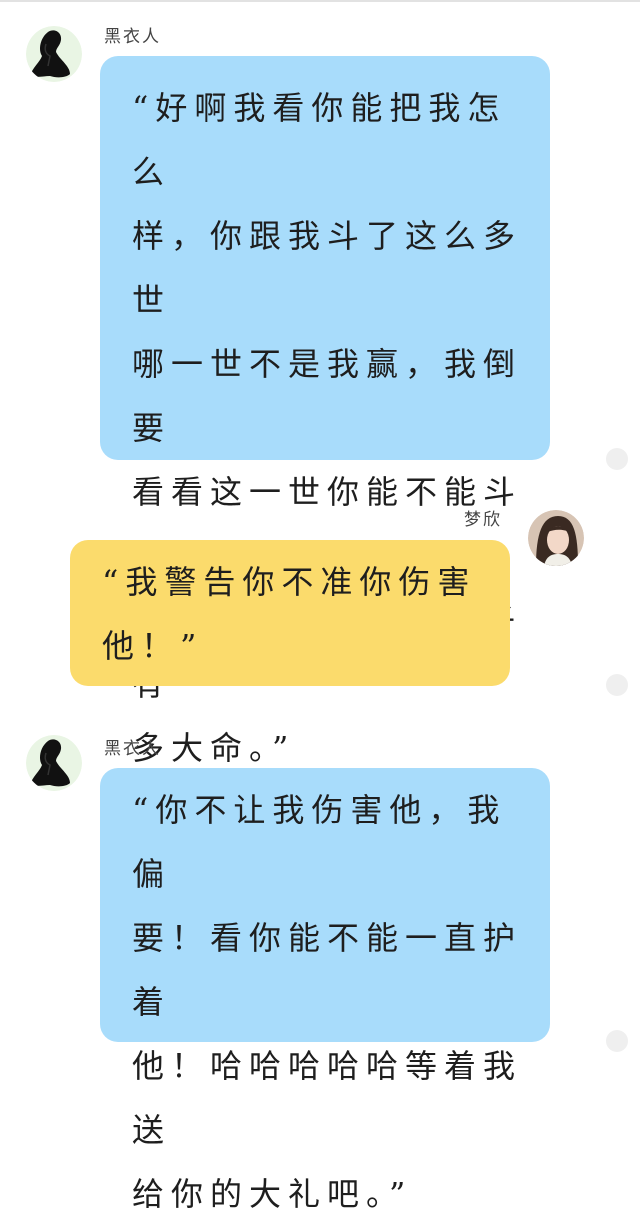  I want to click on sender-name: 梦欣, so click(483, 520).